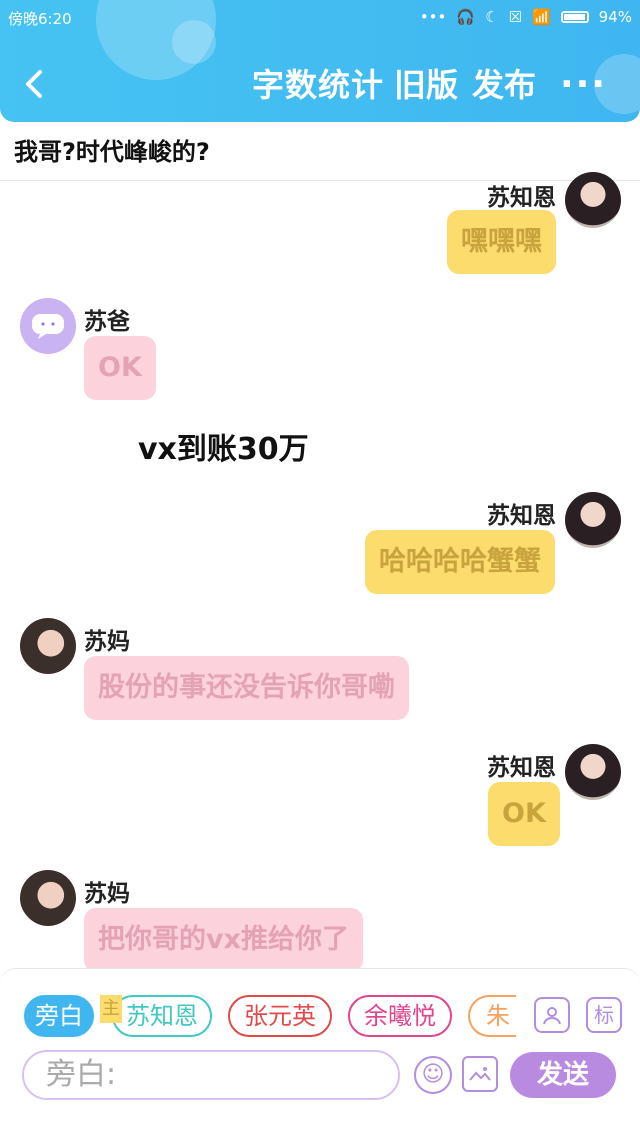 This screenshot has height=1138, width=640. What do you see at coordinates (460, 562) in the screenshot?
I see `message-bubble: 哈哈哈哈蟹蟹` at bounding box center [460, 562].